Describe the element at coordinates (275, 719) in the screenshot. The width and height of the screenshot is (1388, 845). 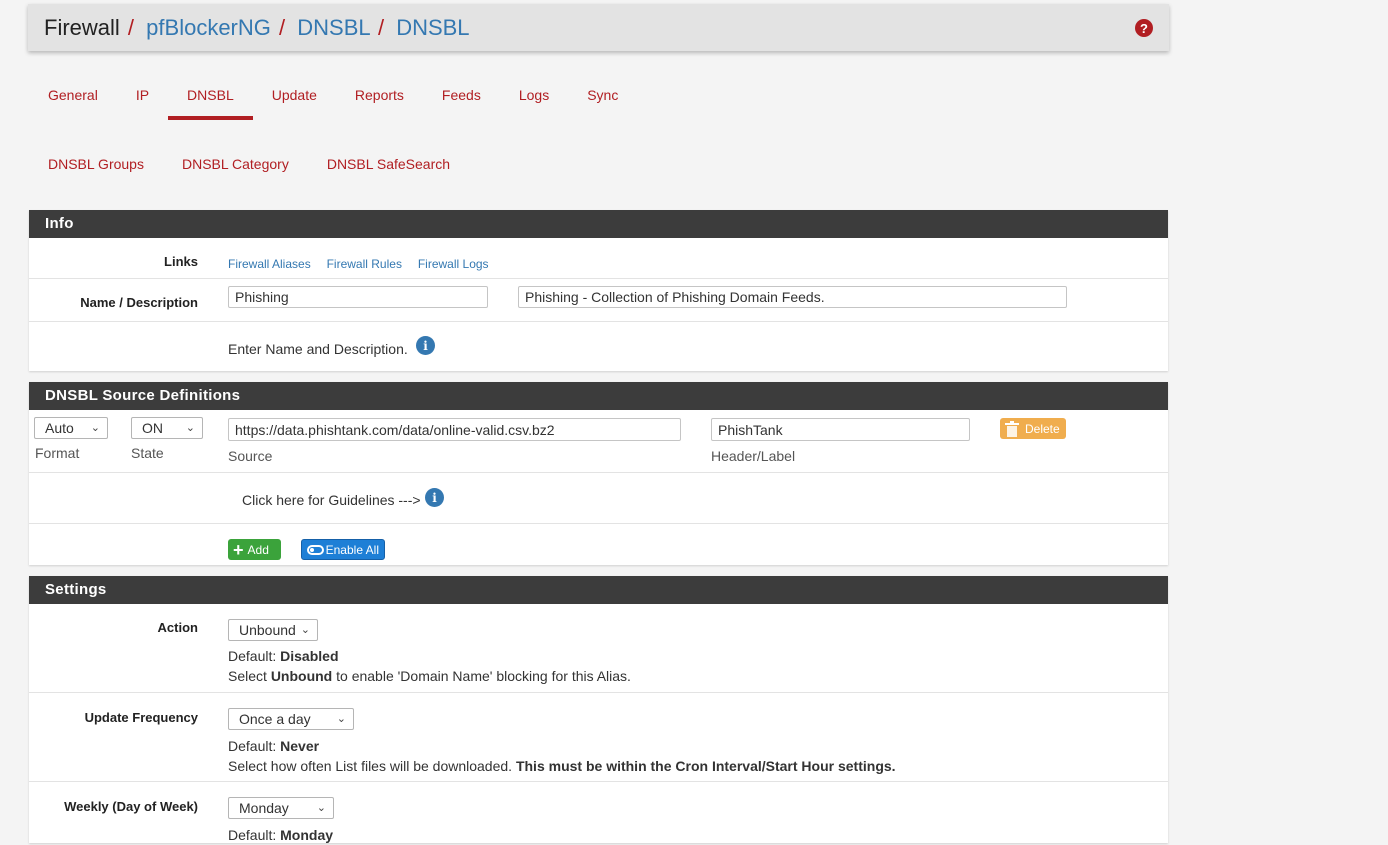
I see `update-frequency-value: Once a day` at that location.